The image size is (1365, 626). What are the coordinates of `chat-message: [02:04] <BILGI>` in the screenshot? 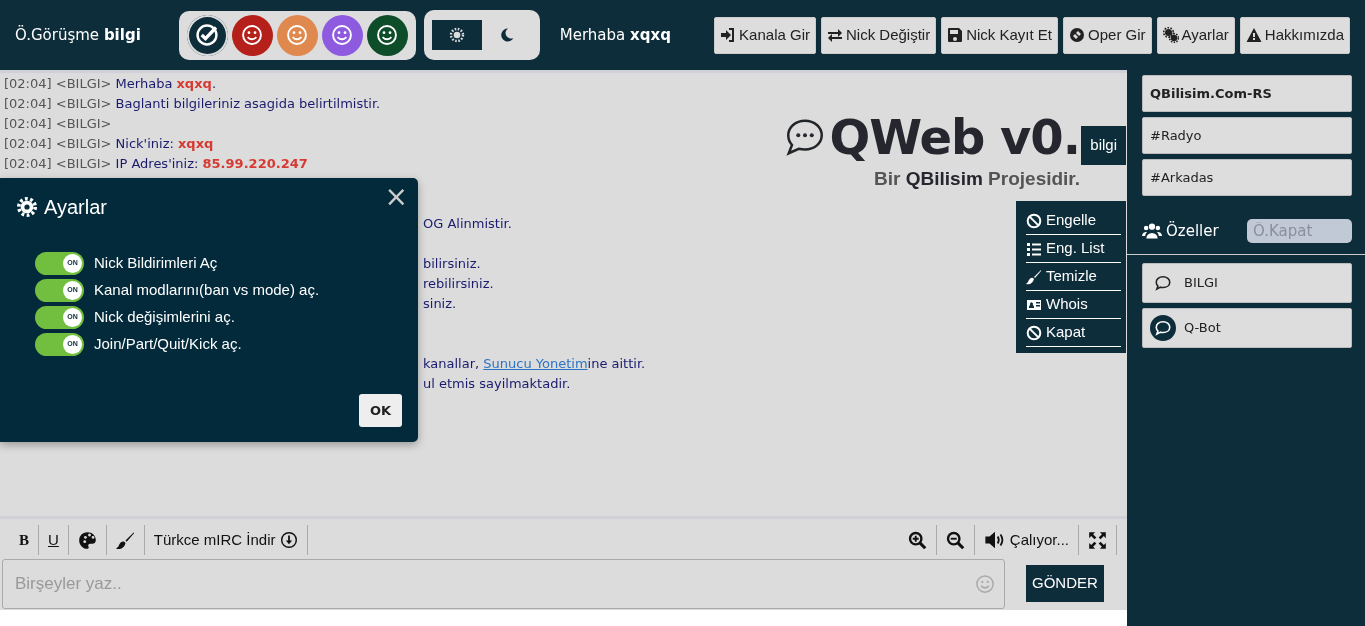 It's located at (58, 123).